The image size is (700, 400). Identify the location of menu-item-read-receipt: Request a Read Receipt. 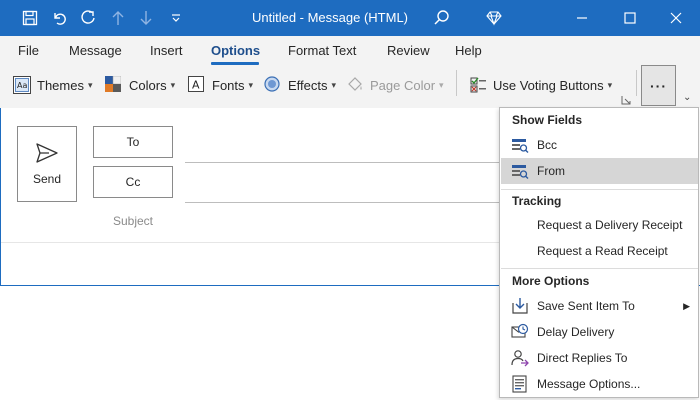
(599, 251).